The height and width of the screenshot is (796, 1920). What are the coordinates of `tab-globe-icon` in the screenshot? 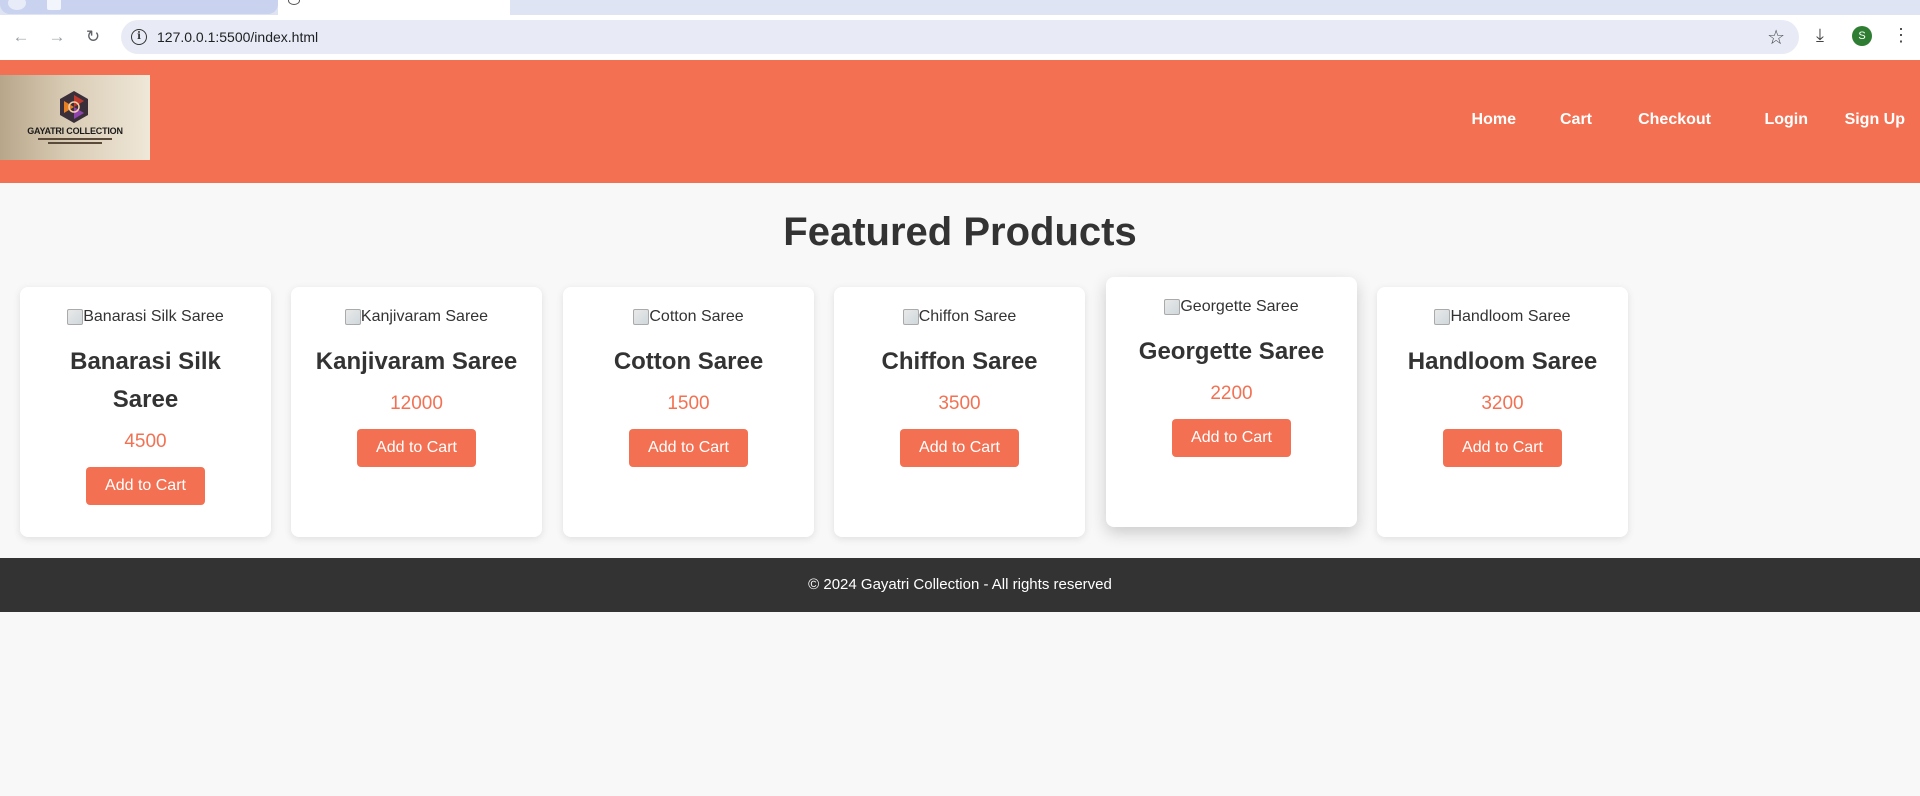 It's located at (294, 2).